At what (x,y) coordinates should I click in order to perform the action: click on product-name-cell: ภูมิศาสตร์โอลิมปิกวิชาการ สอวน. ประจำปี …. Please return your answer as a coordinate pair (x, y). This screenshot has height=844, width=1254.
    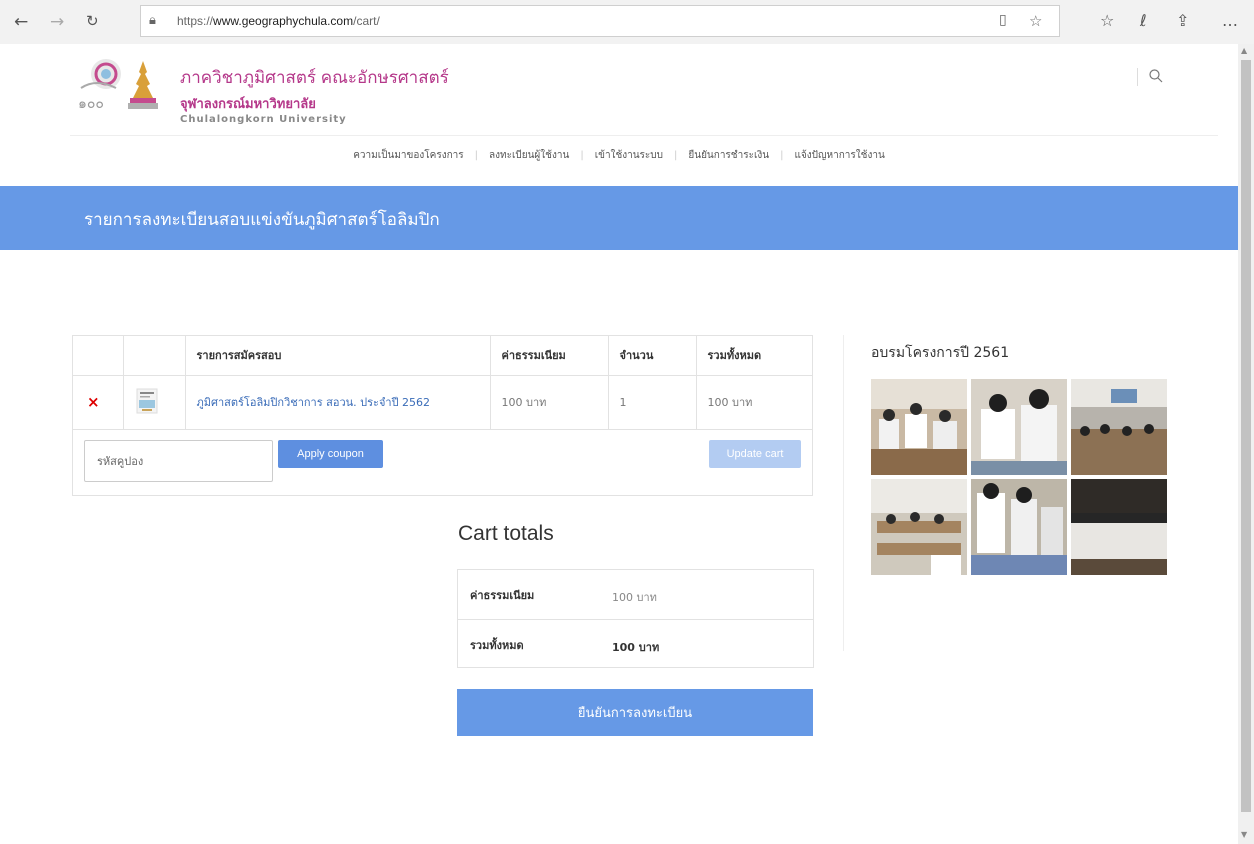
    Looking at the image, I should click on (338, 402).